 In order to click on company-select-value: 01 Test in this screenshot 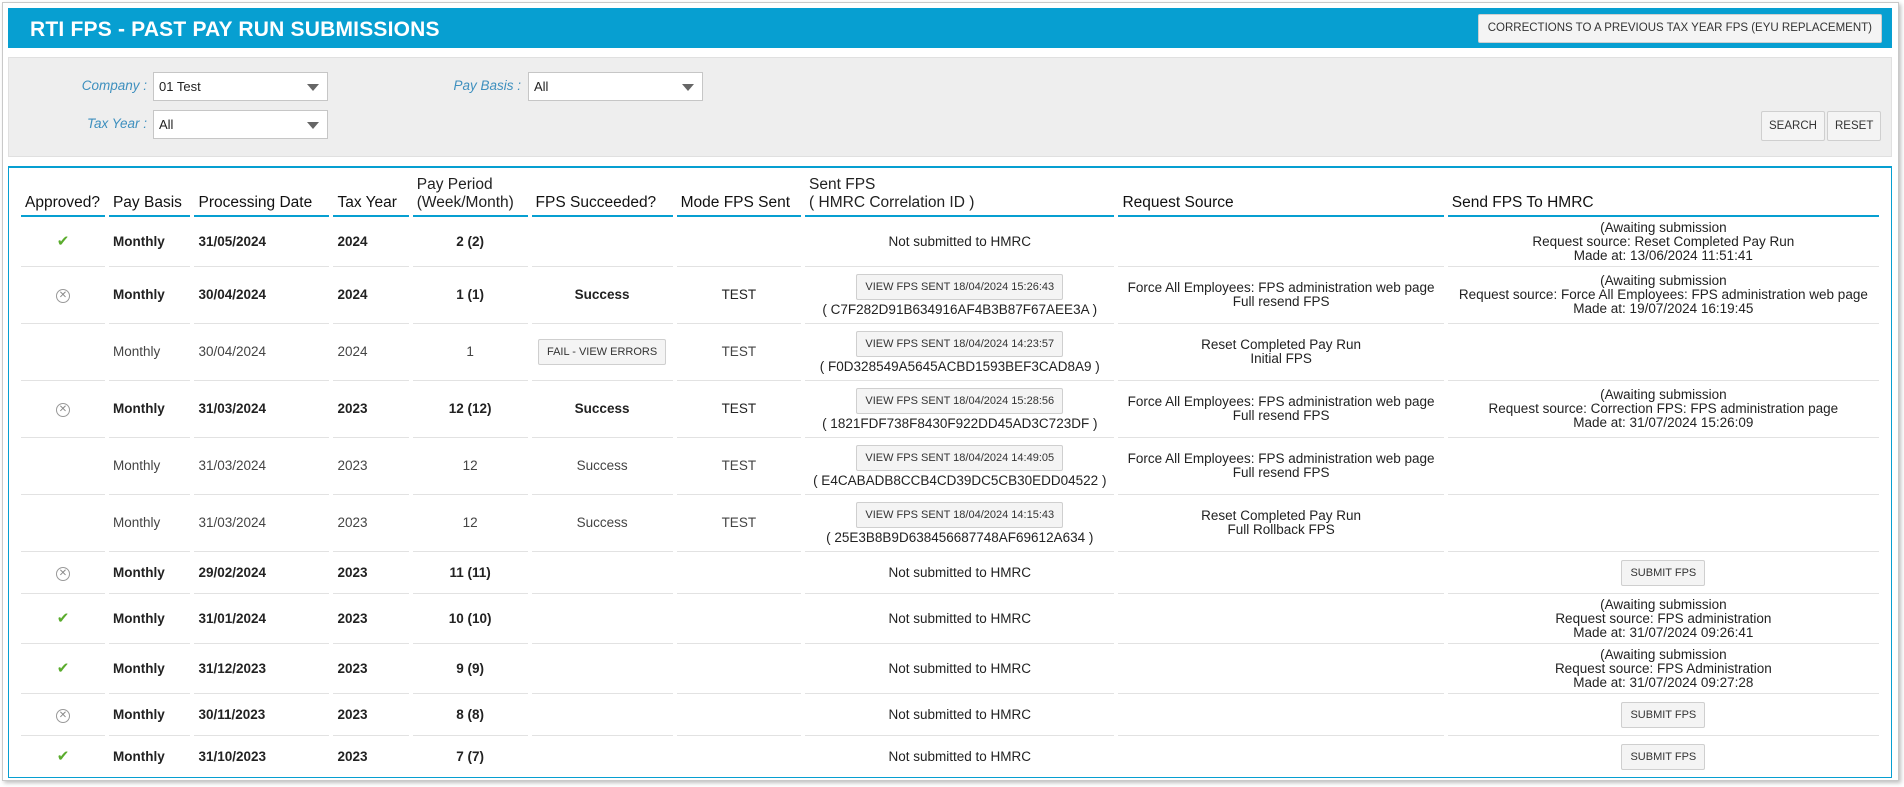, I will do `click(180, 86)`.